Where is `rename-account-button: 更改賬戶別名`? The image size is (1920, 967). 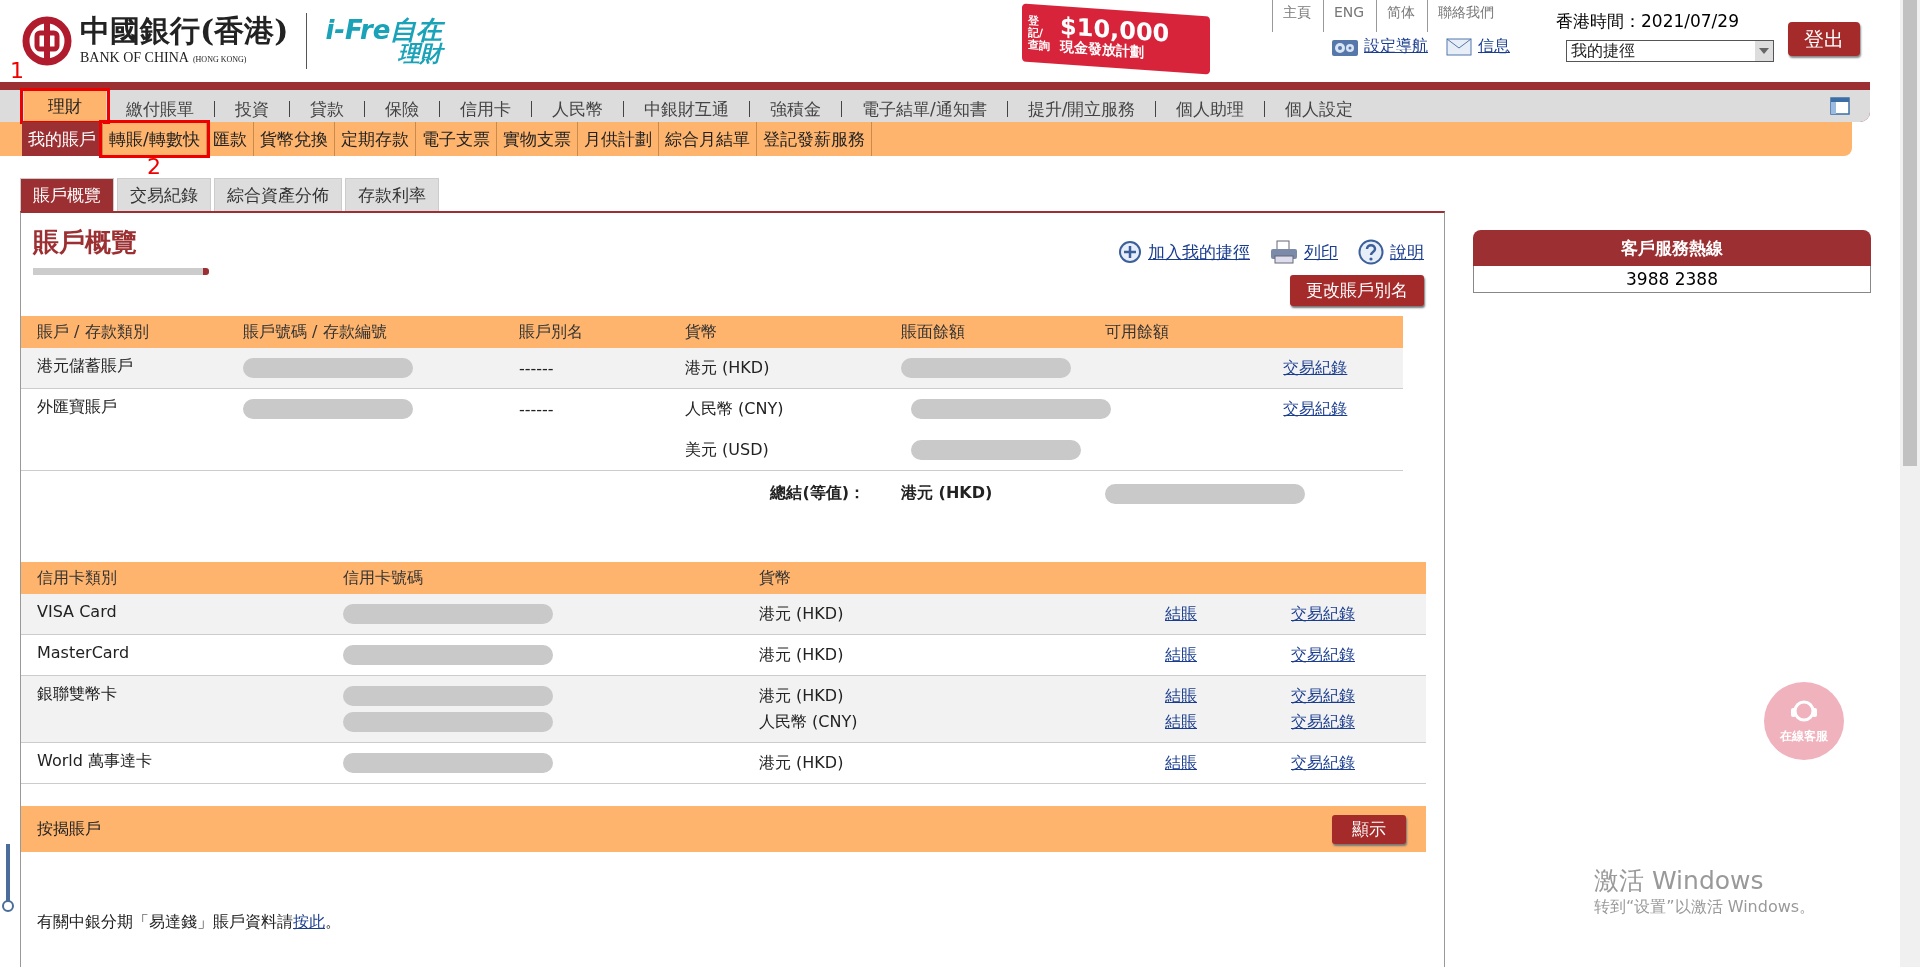
rename-account-button: 更改賬戶別名 is located at coordinates (1357, 290).